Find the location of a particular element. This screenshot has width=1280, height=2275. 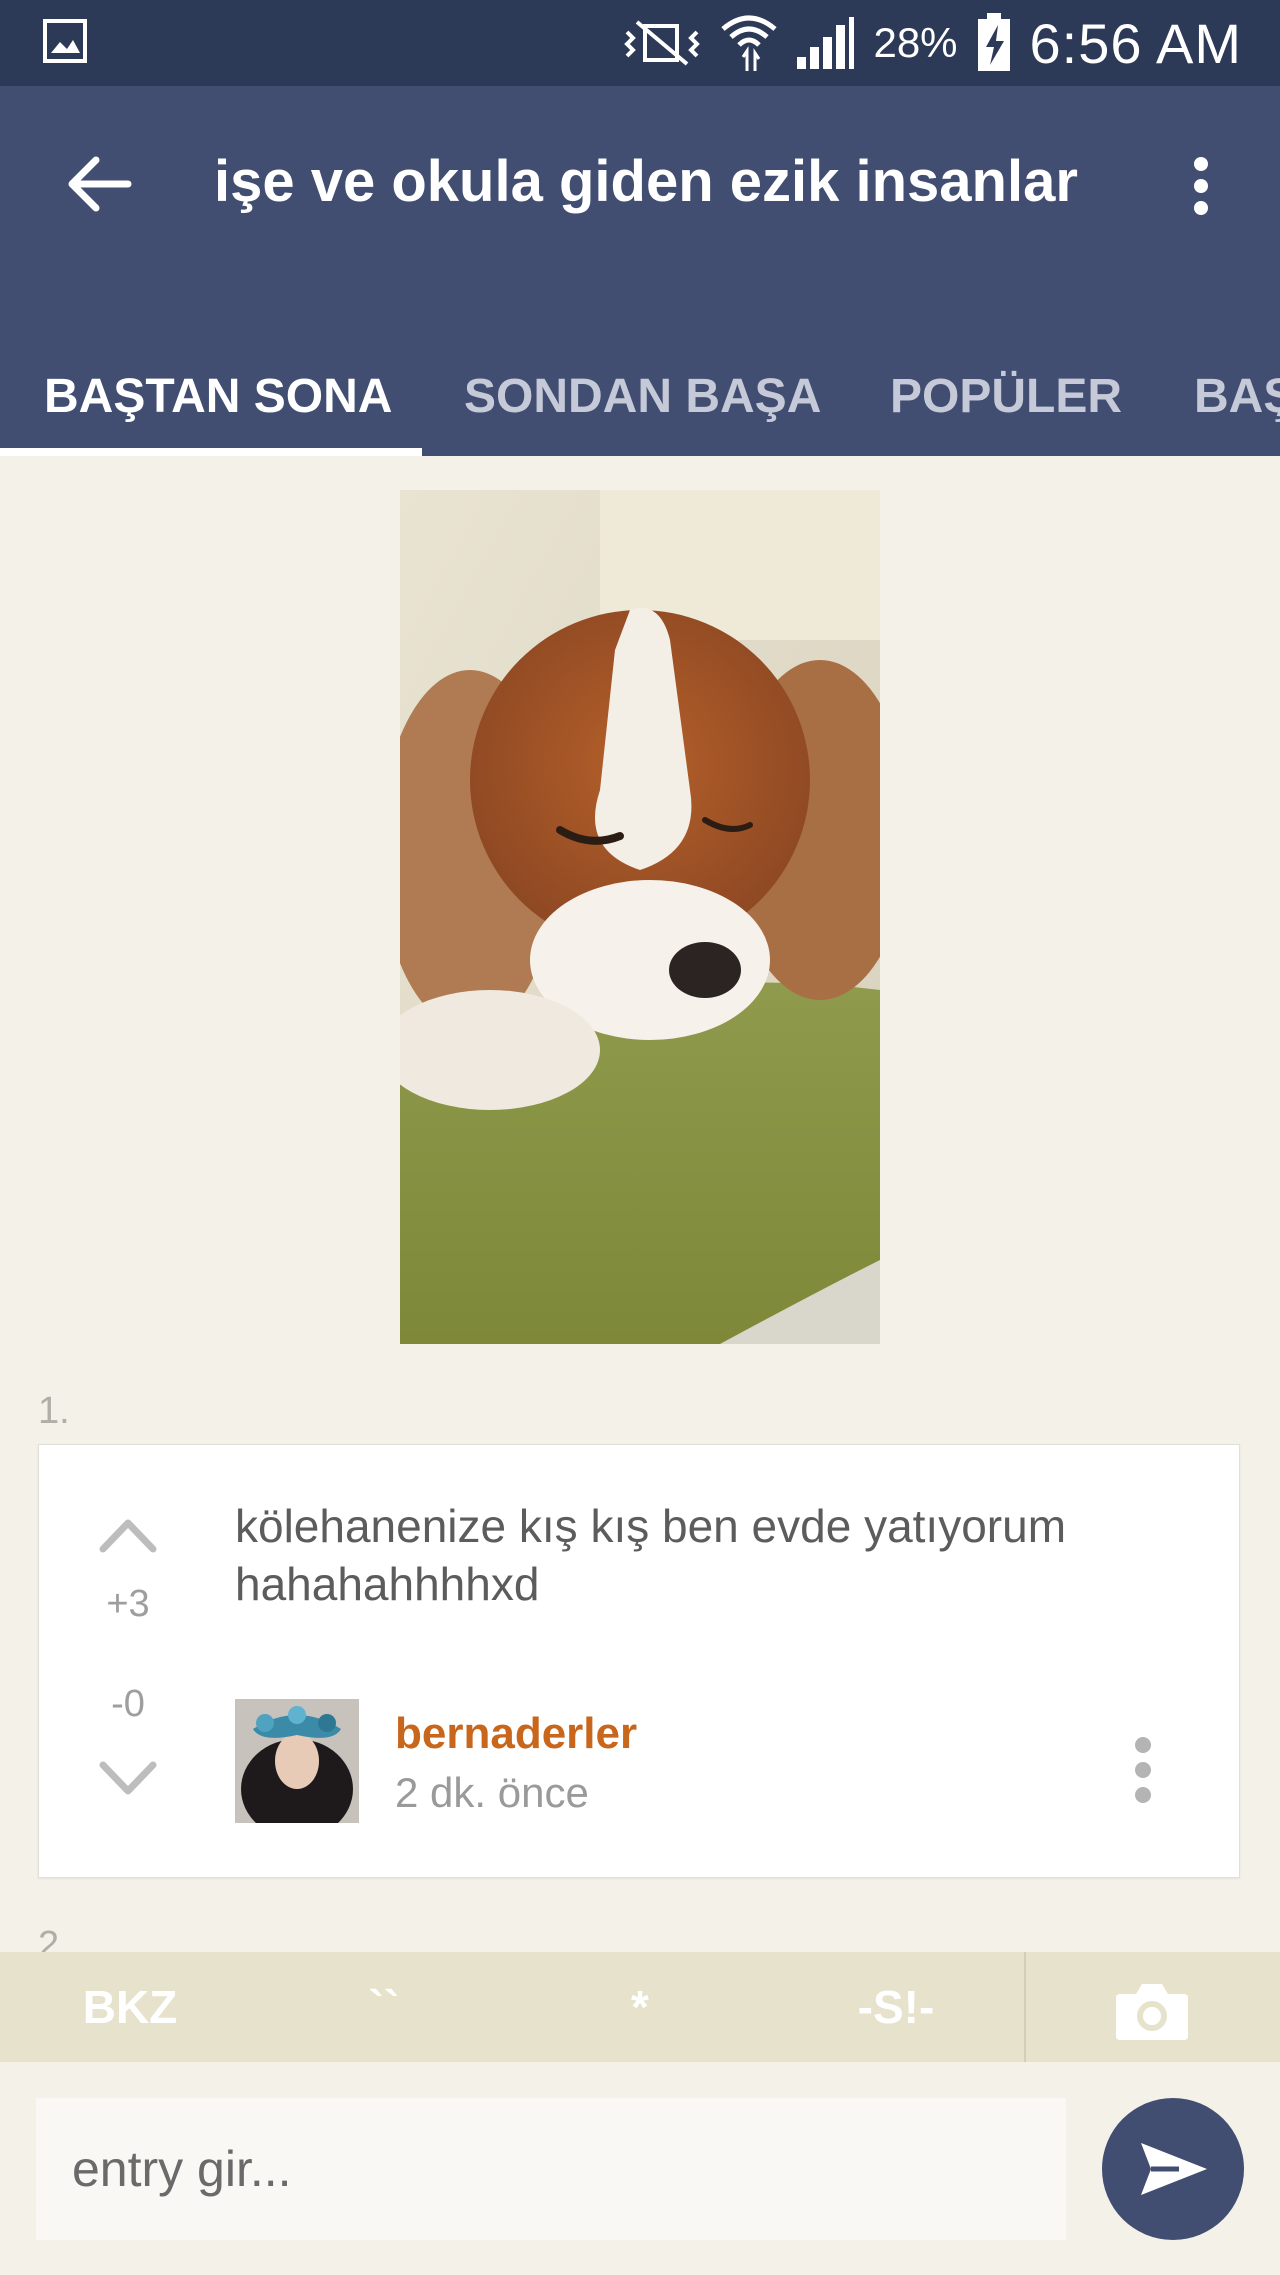

dog-photo is located at coordinates (640, 917).